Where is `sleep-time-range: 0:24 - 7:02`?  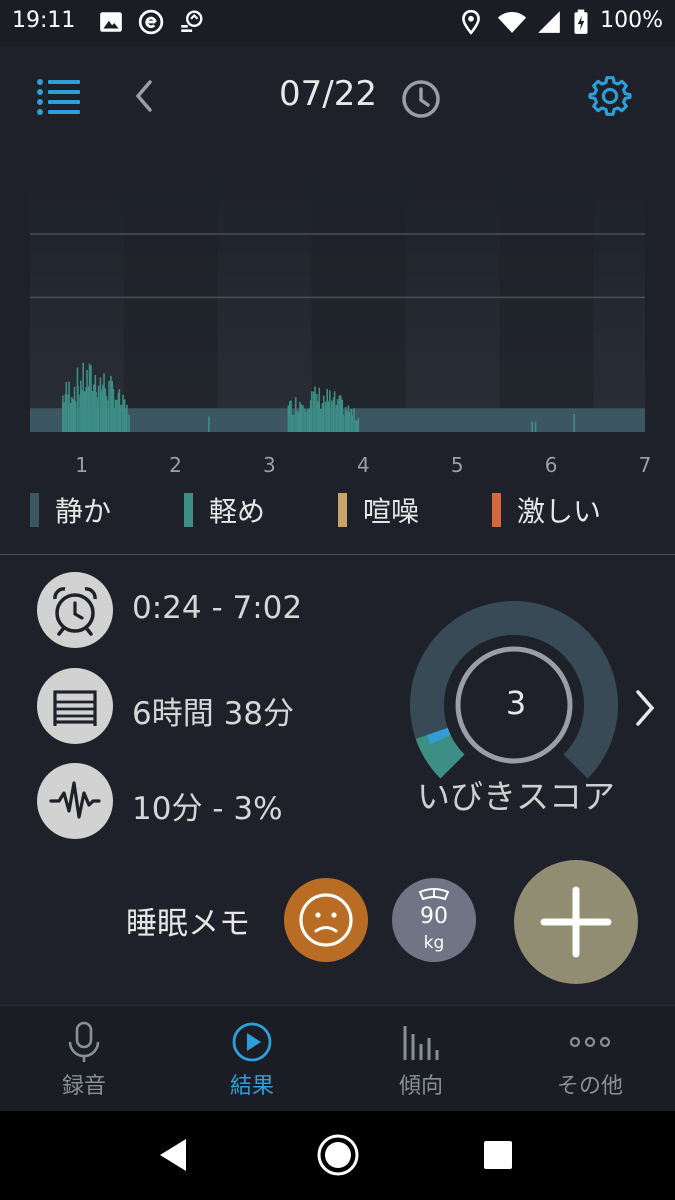 sleep-time-range: 0:24 - 7:02 is located at coordinates (217, 608).